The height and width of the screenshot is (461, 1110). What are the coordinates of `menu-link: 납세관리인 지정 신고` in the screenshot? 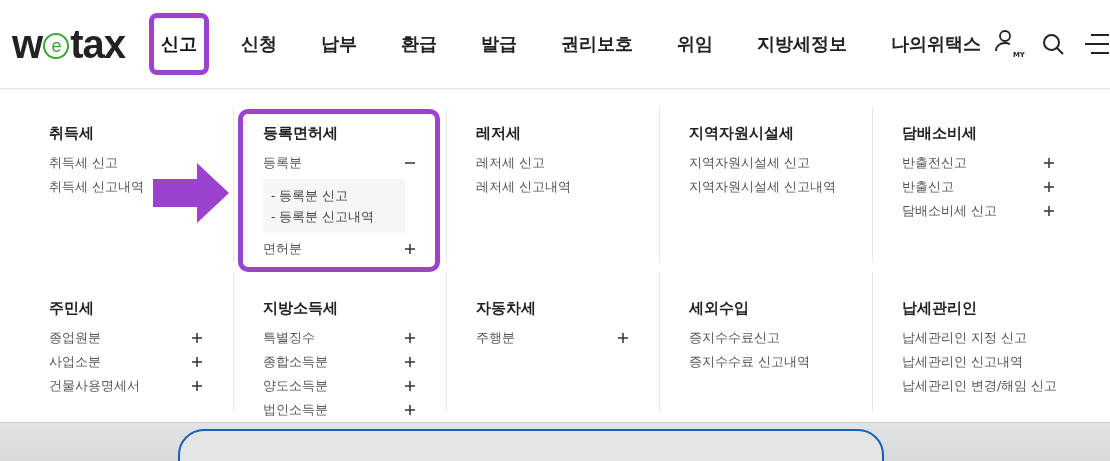 It's located at (964, 338).